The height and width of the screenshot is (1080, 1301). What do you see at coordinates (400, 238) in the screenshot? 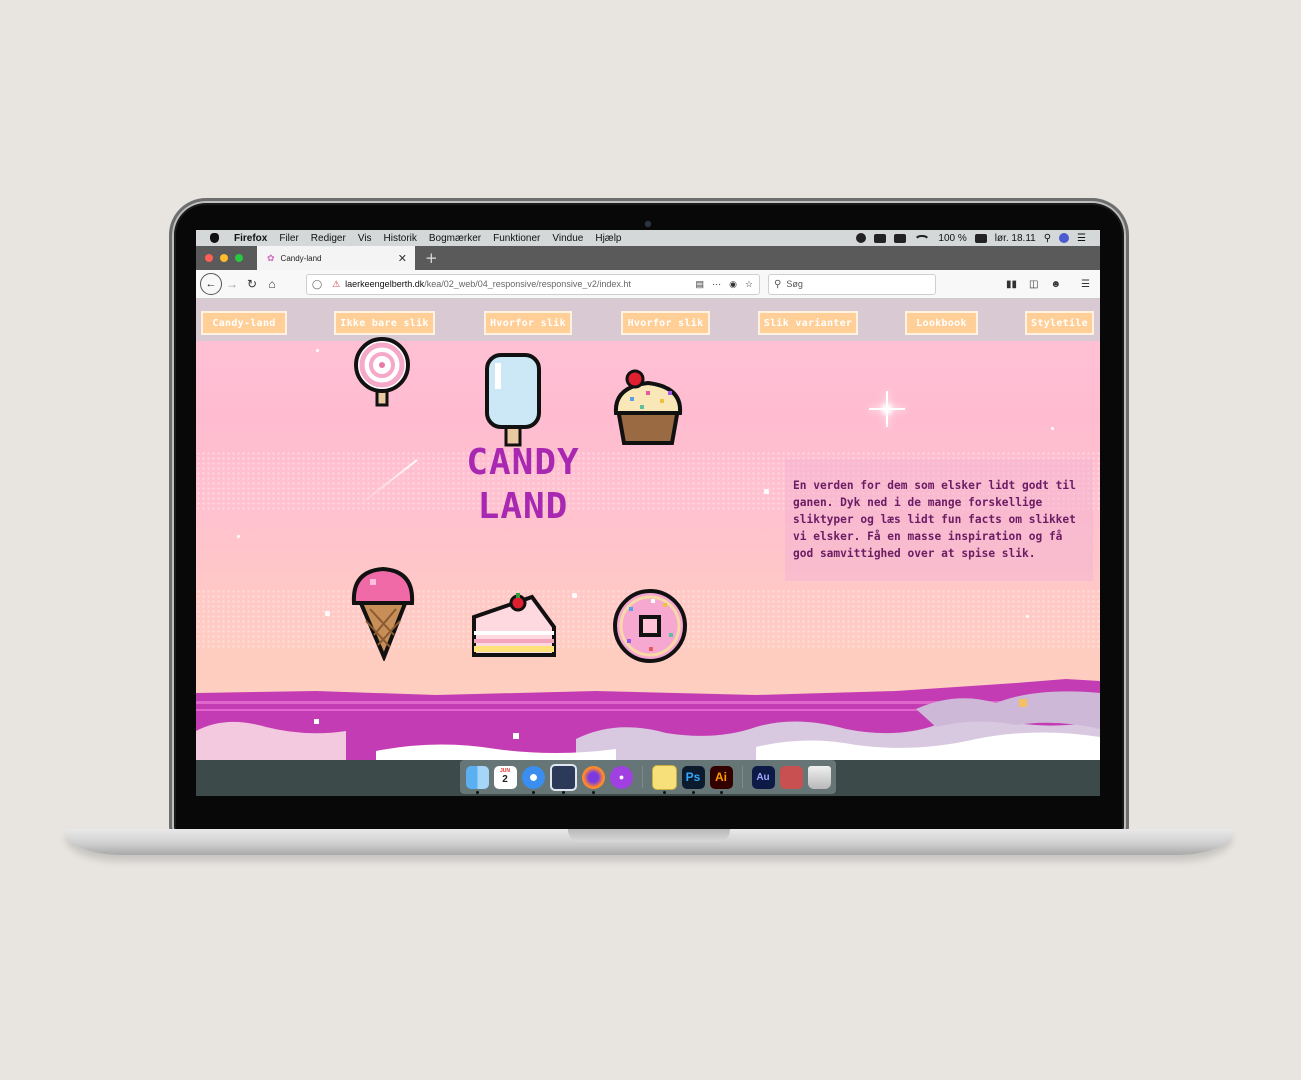
I see `menu-item-historik: Historik` at bounding box center [400, 238].